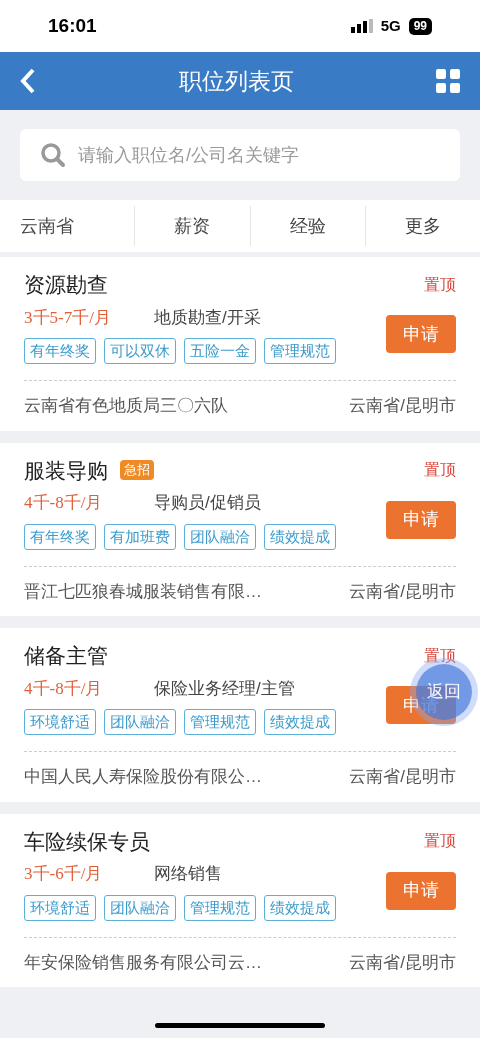  Describe the element at coordinates (140, 536) in the screenshot. I see `benefit-tag: 有加班费` at that location.